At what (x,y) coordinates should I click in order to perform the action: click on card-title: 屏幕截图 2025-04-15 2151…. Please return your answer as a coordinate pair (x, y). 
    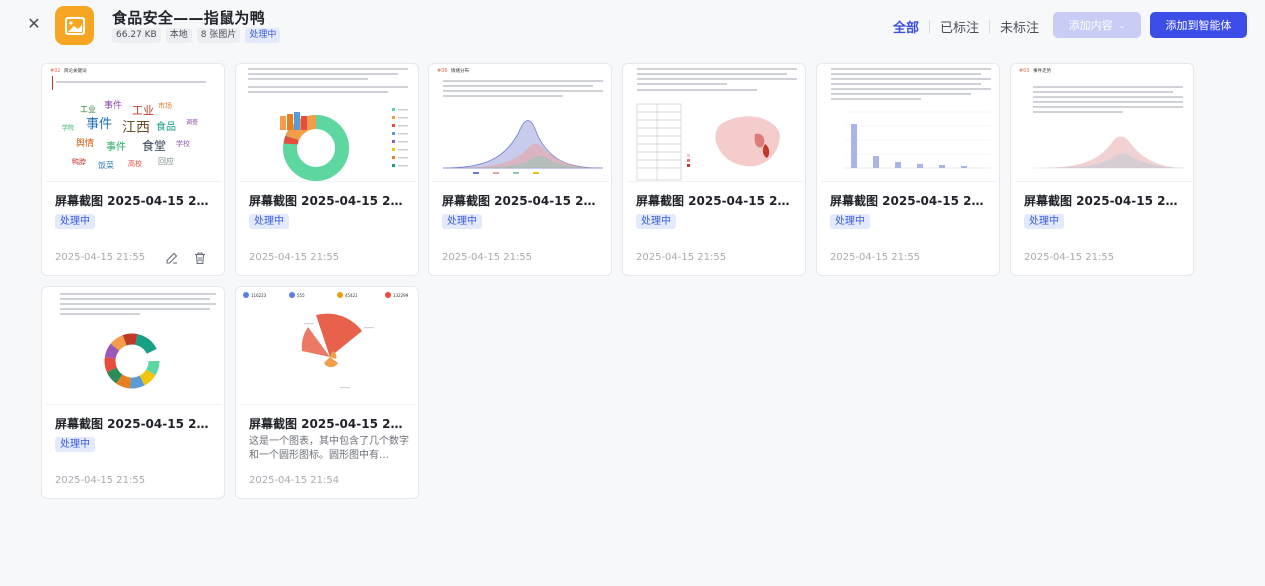
    Looking at the image, I should click on (329, 424).